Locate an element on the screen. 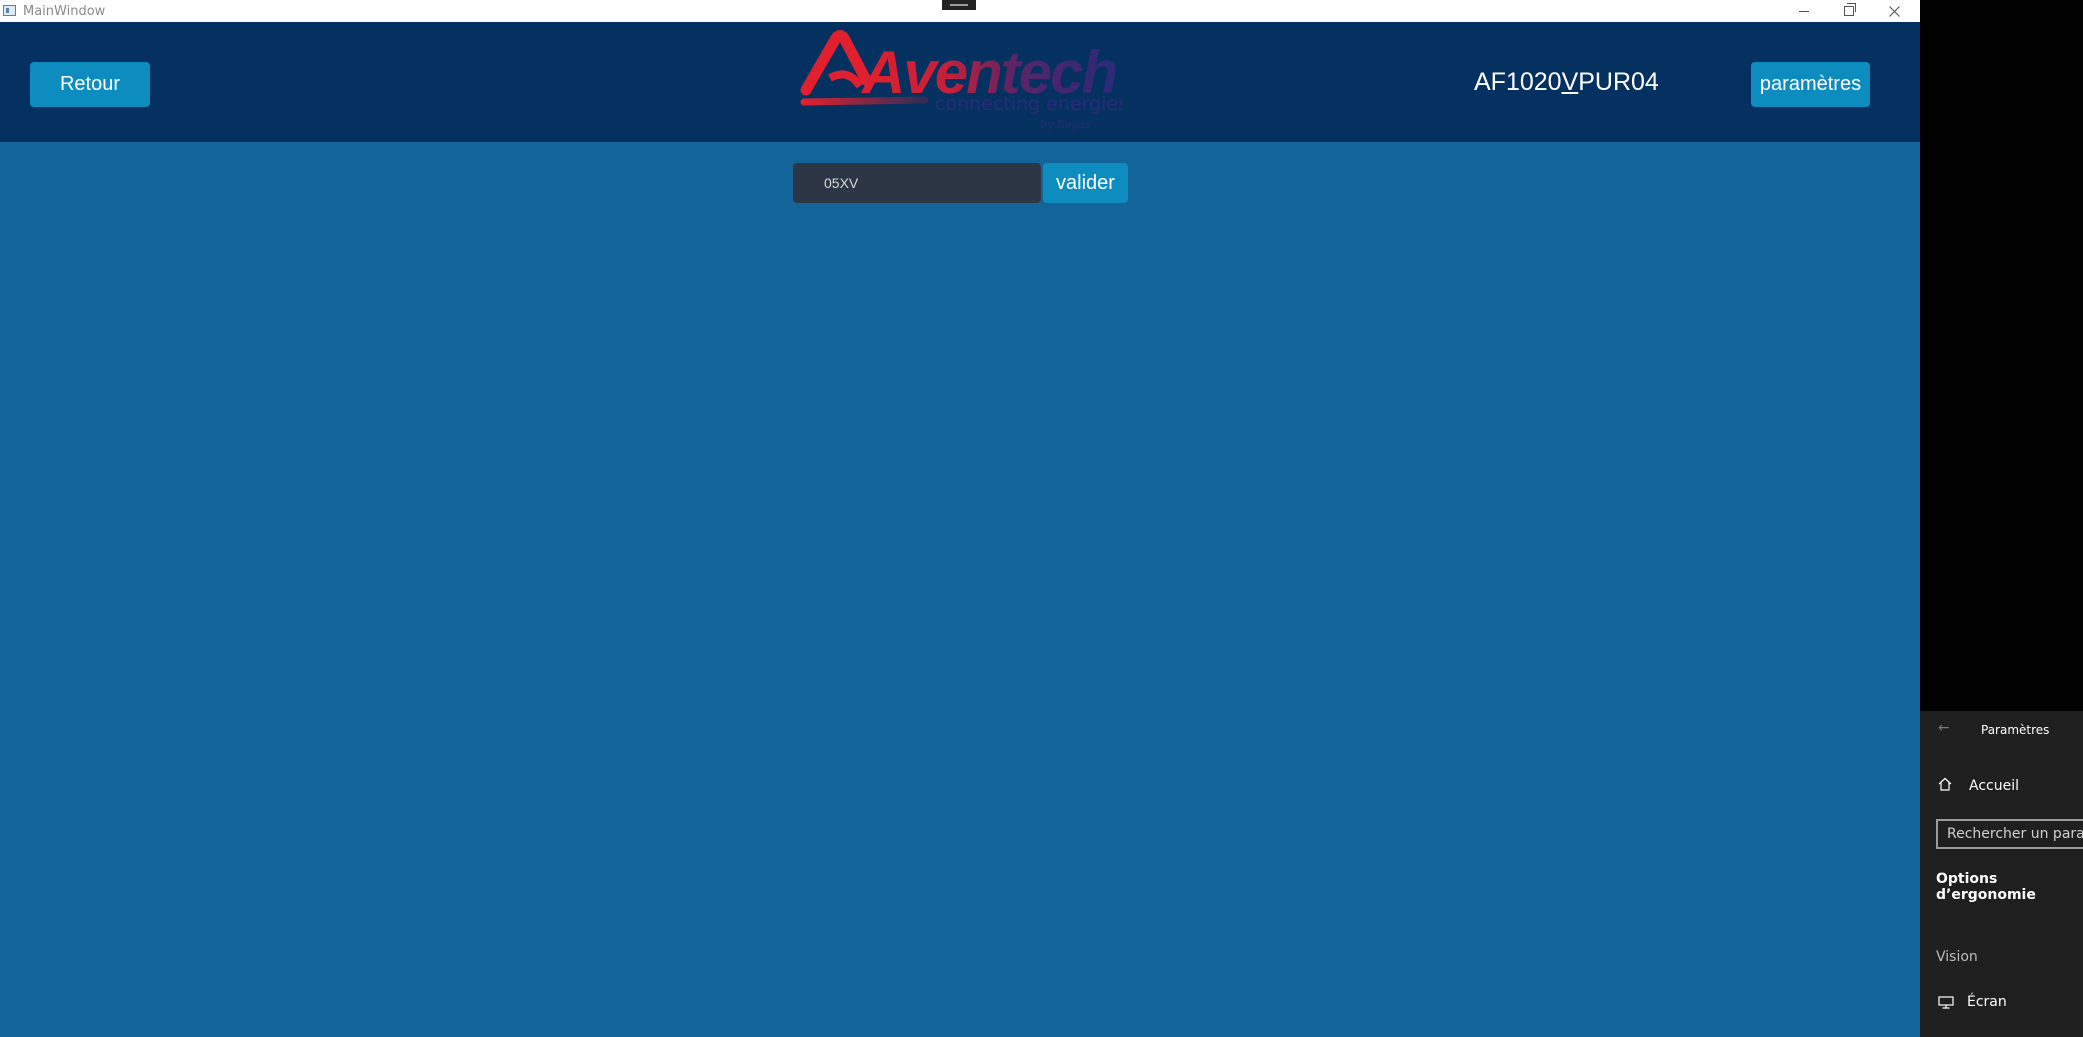  category-label: Vision is located at coordinates (1957, 957).